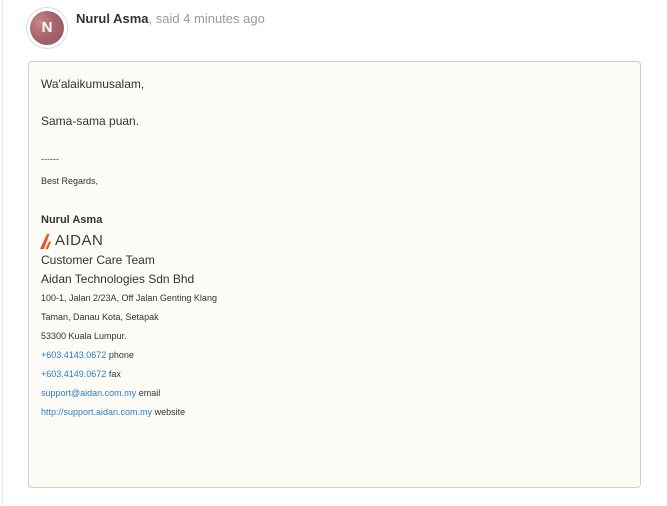 This screenshot has width=667, height=506. What do you see at coordinates (45, 241) in the screenshot?
I see `aidan-logo-icon` at bounding box center [45, 241].